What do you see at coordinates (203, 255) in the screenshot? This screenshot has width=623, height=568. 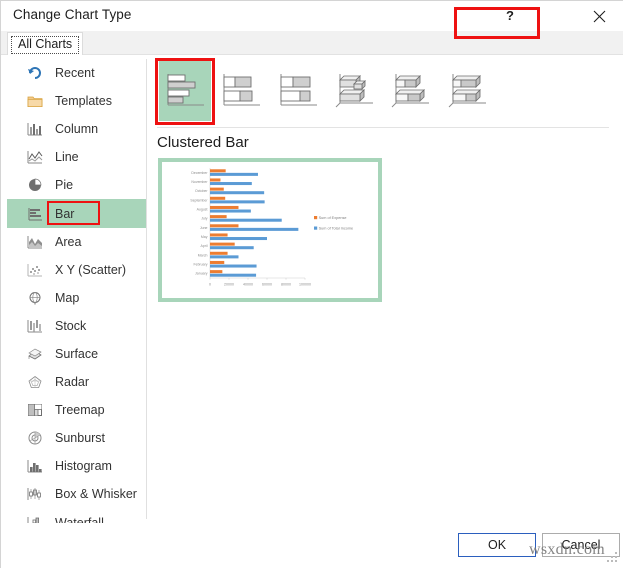 I see `svg-text: March` at bounding box center [203, 255].